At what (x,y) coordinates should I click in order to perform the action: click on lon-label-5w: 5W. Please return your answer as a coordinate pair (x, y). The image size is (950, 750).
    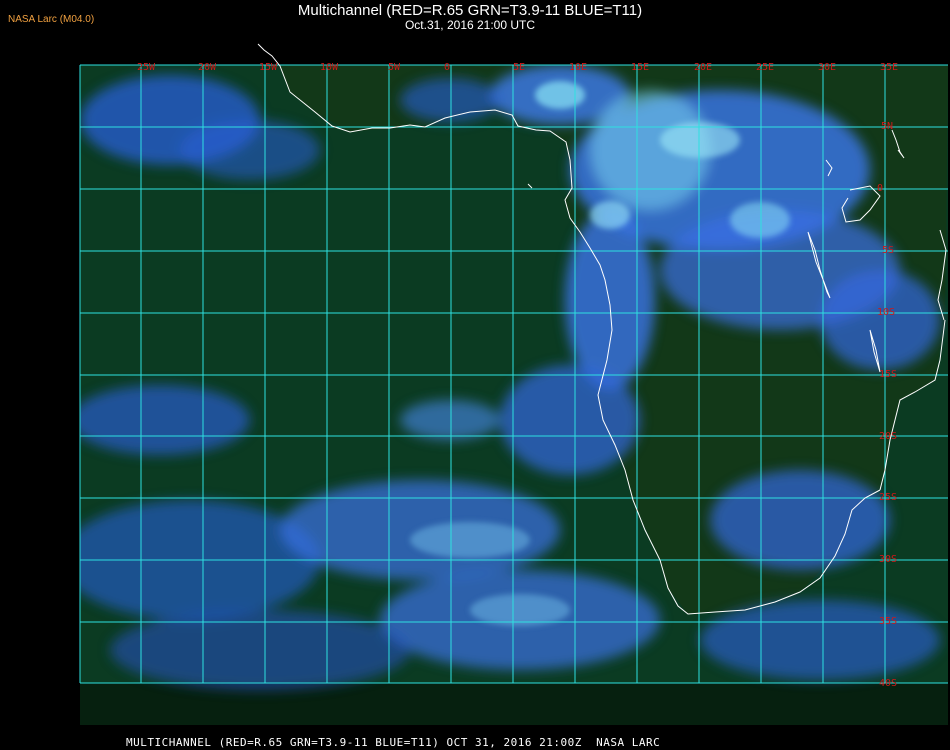
    Looking at the image, I should click on (394, 67).